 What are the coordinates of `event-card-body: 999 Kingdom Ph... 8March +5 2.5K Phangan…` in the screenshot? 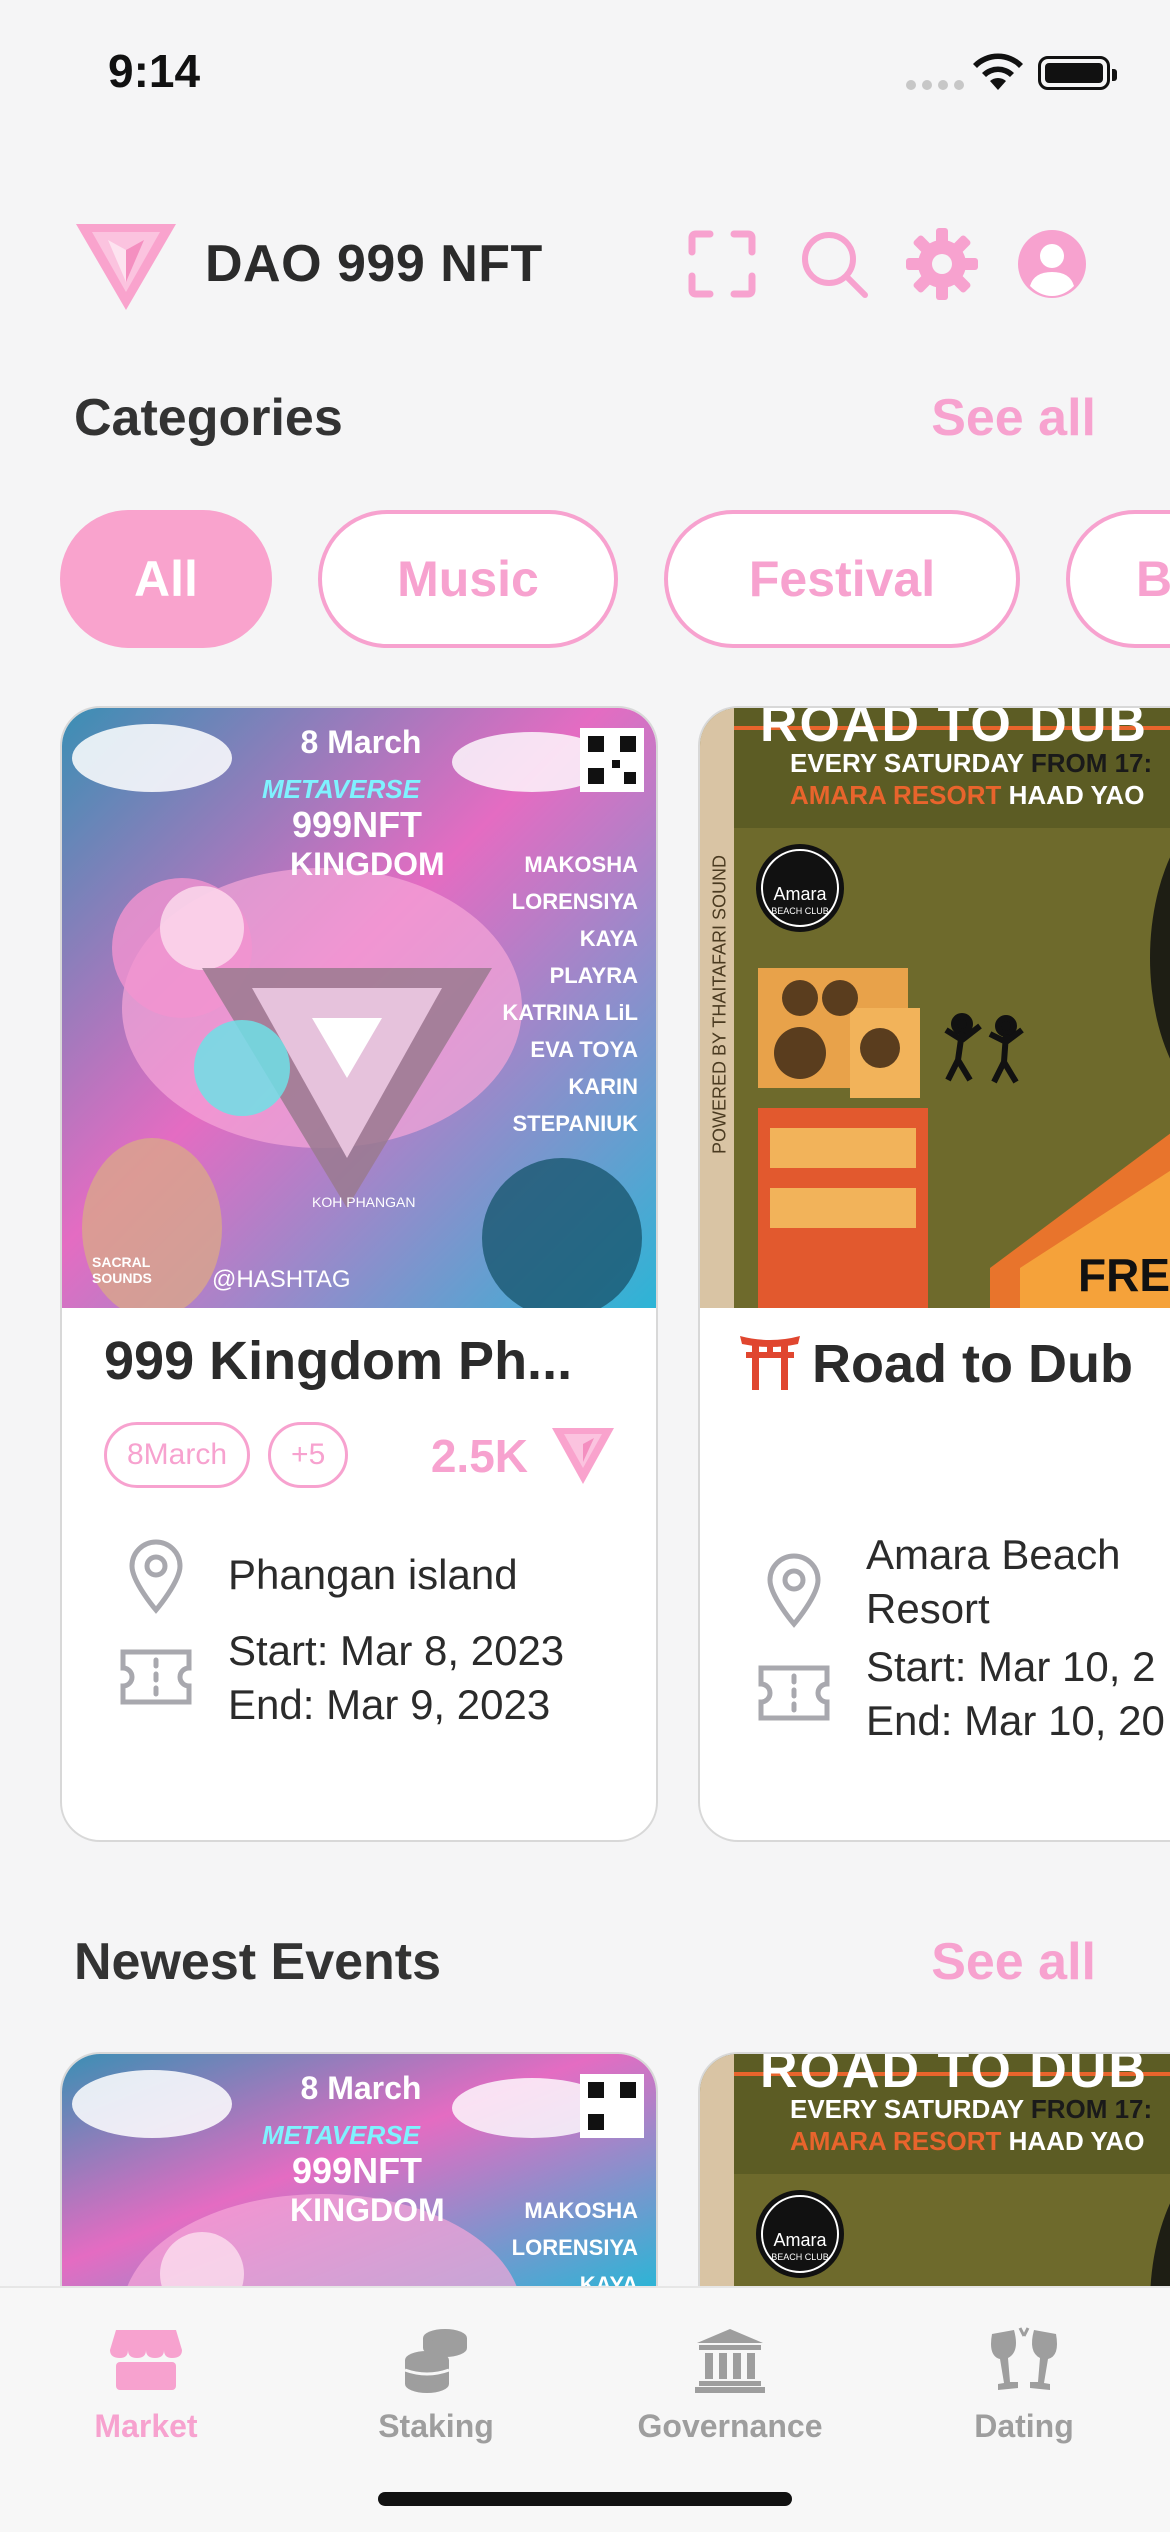 It's located at (359, 1574).